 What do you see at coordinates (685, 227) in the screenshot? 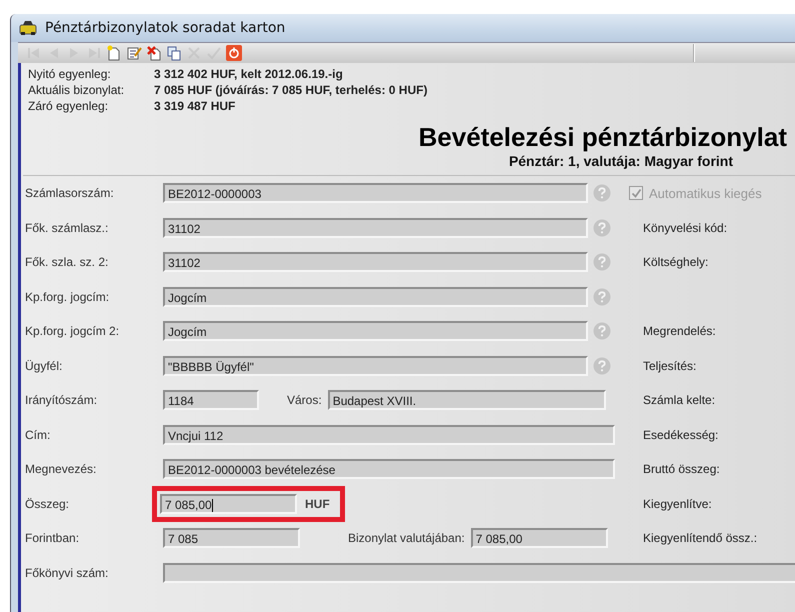
I see `field-label: Könyvelési kód:` at bounding box center [685, 227].